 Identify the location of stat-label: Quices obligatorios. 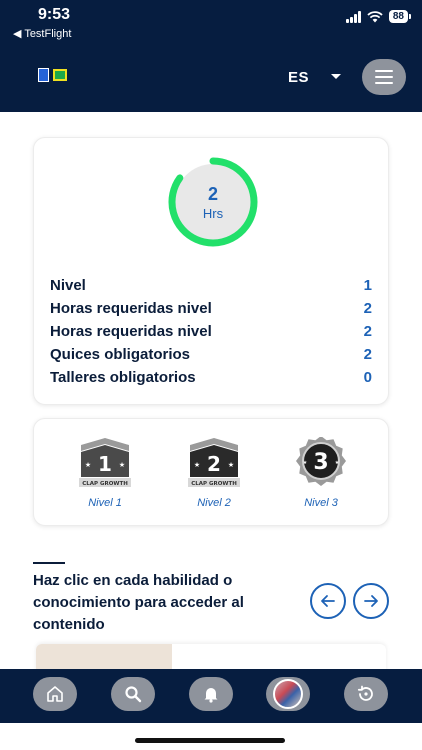
(120, 354).